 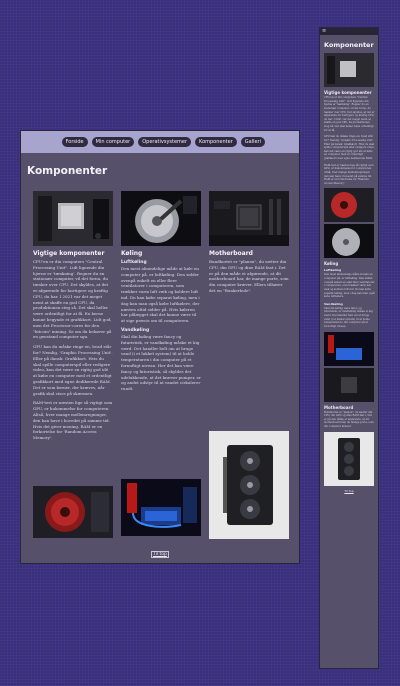 I want to click on mobile-section-title-motherboard: Motherboard, so click(x=339, y=407).